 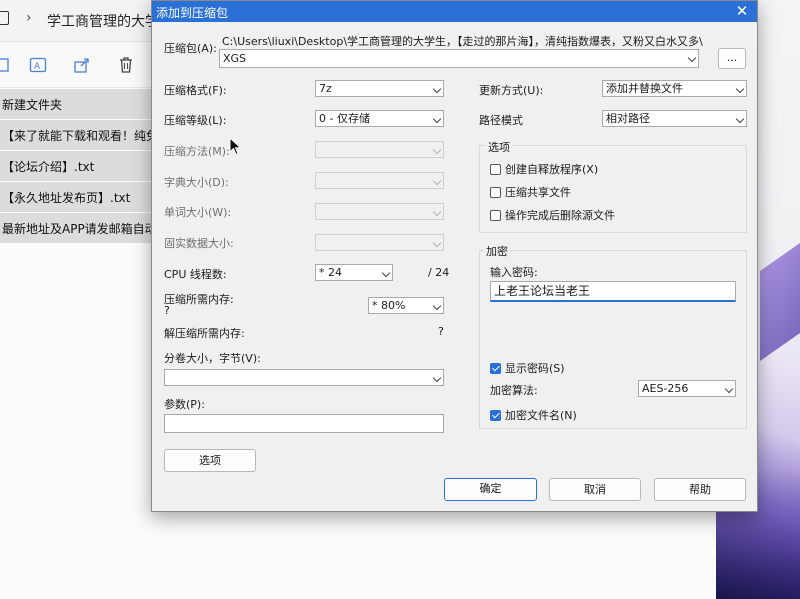 What do you see at coordinates (552, 169) in the screenshot?
I see `sfx-label: 创建自释放程序(X)` at bounding box center [552, 169].